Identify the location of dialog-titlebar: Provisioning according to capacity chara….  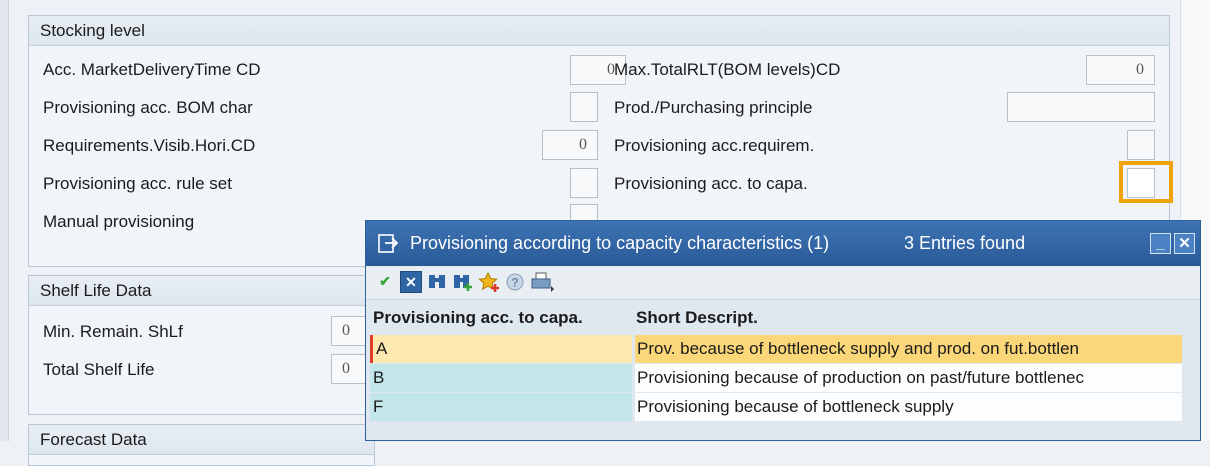
(783, 243).